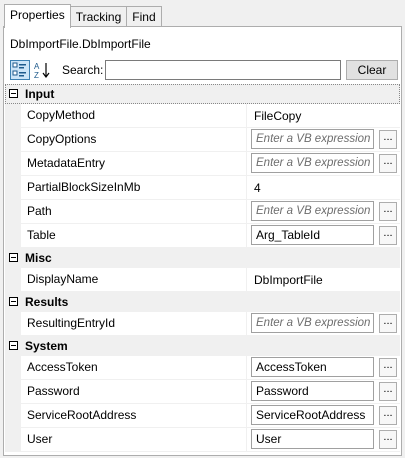 This screenshot has width=405, height=458. What do you see at coordinates (312, 367) in the screenshot?
I see `expression-input: AccessToken` at bounding box center [312, 367].